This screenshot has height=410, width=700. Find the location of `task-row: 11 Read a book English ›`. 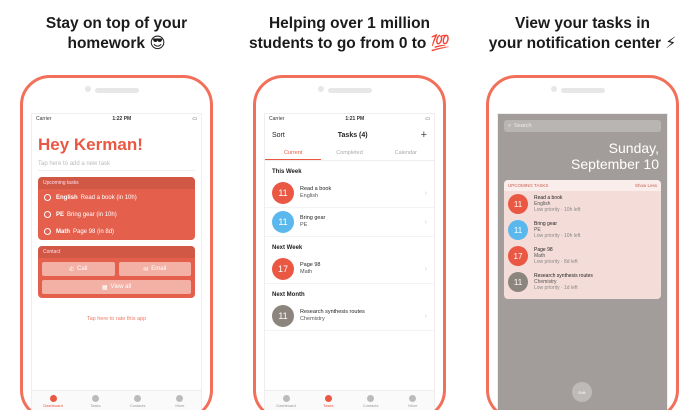

task-row: 11 Read a book English › is located at coordinates (349, 193).